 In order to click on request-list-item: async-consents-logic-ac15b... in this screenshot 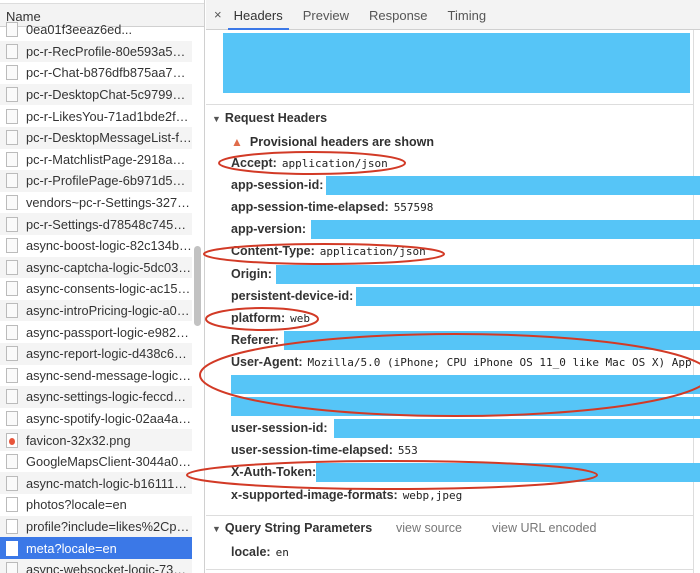, I will do `click(96, 289)`.